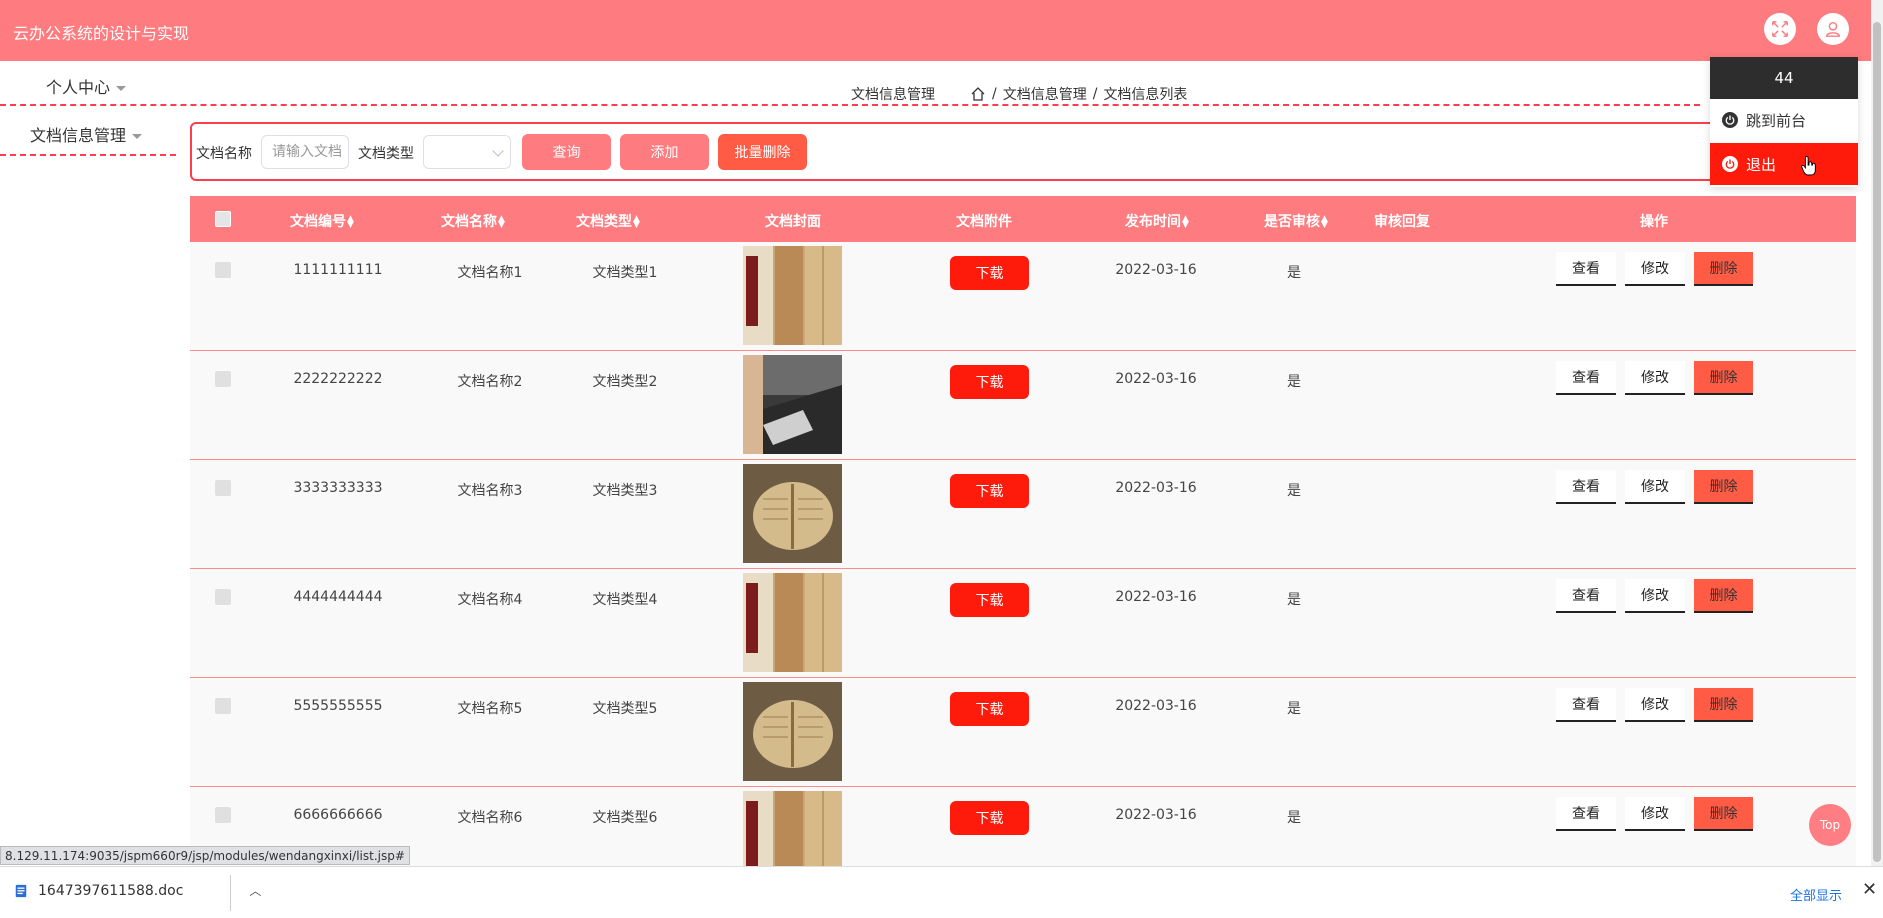 This screenshot has height=918, width=1883. Describe the element at coordinates (664, 152) in the screenshot. I see `add-button: 添加` at that location.